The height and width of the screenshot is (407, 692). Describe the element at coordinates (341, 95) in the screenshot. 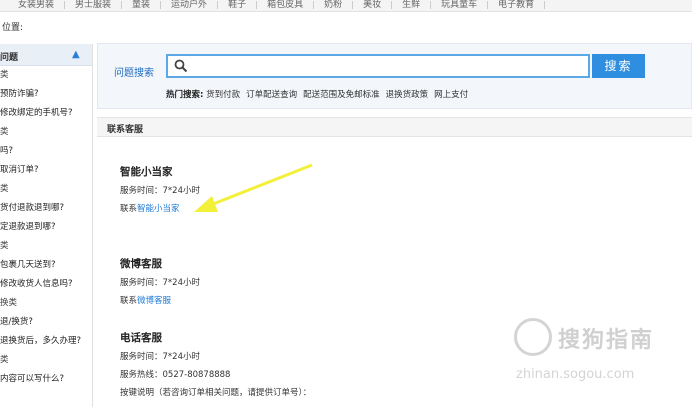

I see `hot-search-term: 配送范围及免邮标准` at that location.